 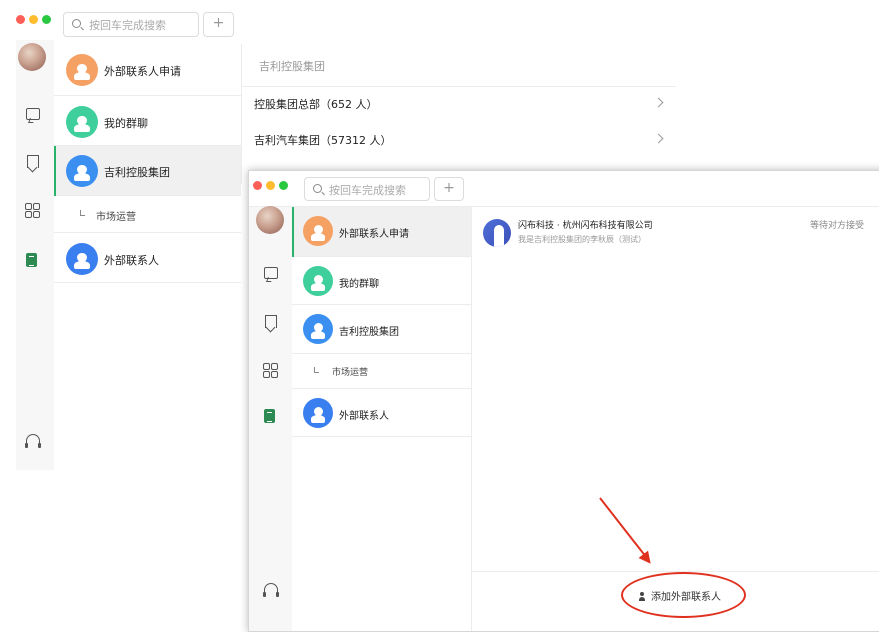 What do you see at coordinates (683, 595) in the screenshot?
I see `annotation-ellipse` at bounding box center [683, 595].